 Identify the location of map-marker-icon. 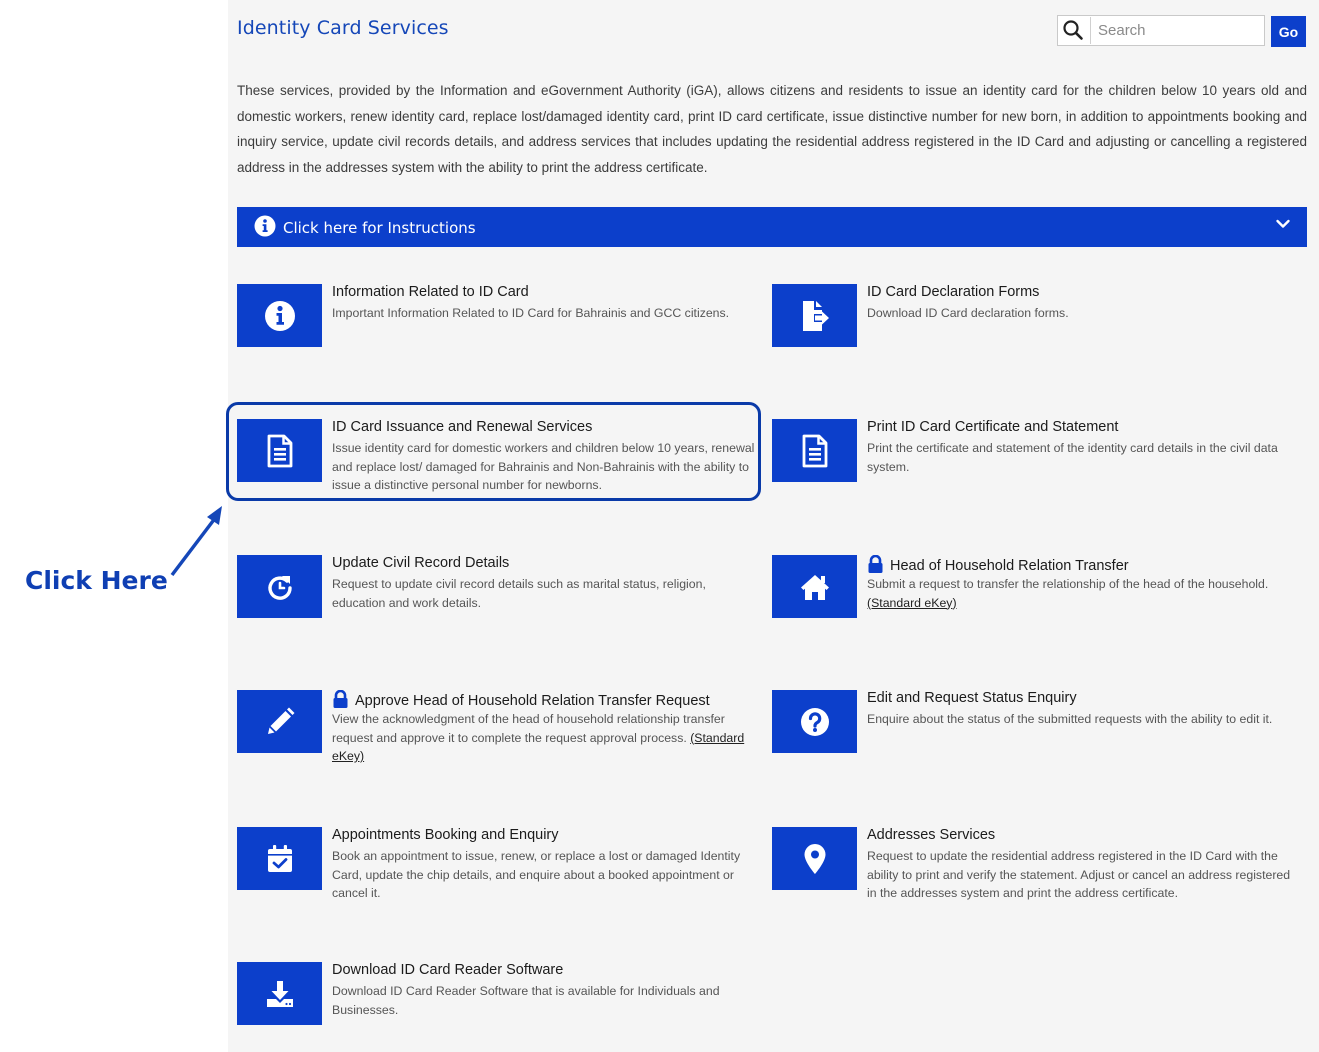
(814, 858).